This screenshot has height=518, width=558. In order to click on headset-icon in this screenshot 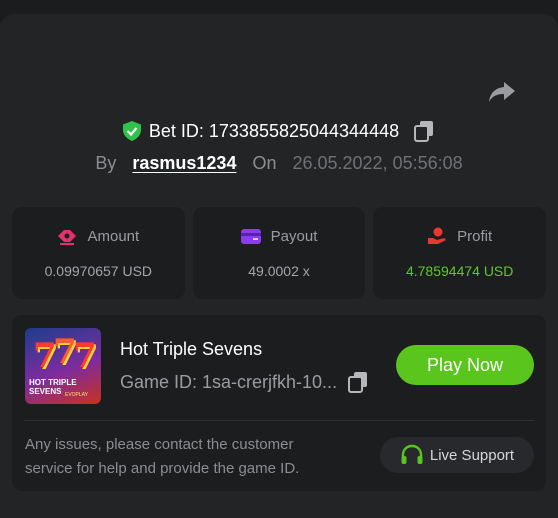, I will do `click(412, 454)`.